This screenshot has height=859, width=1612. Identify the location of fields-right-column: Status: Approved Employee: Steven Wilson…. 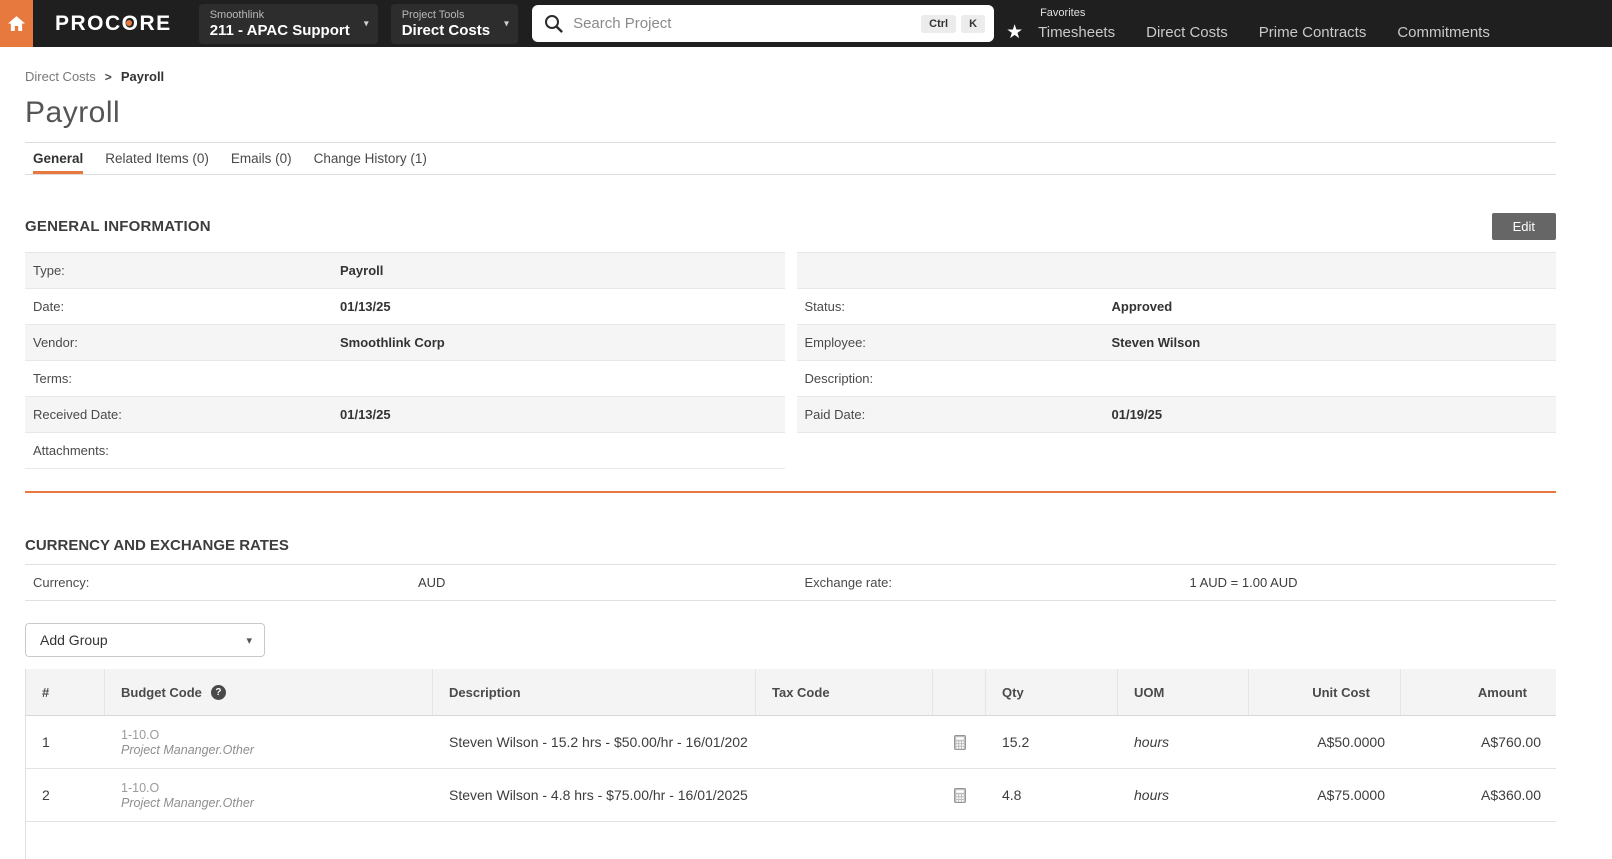
(1176, 342).